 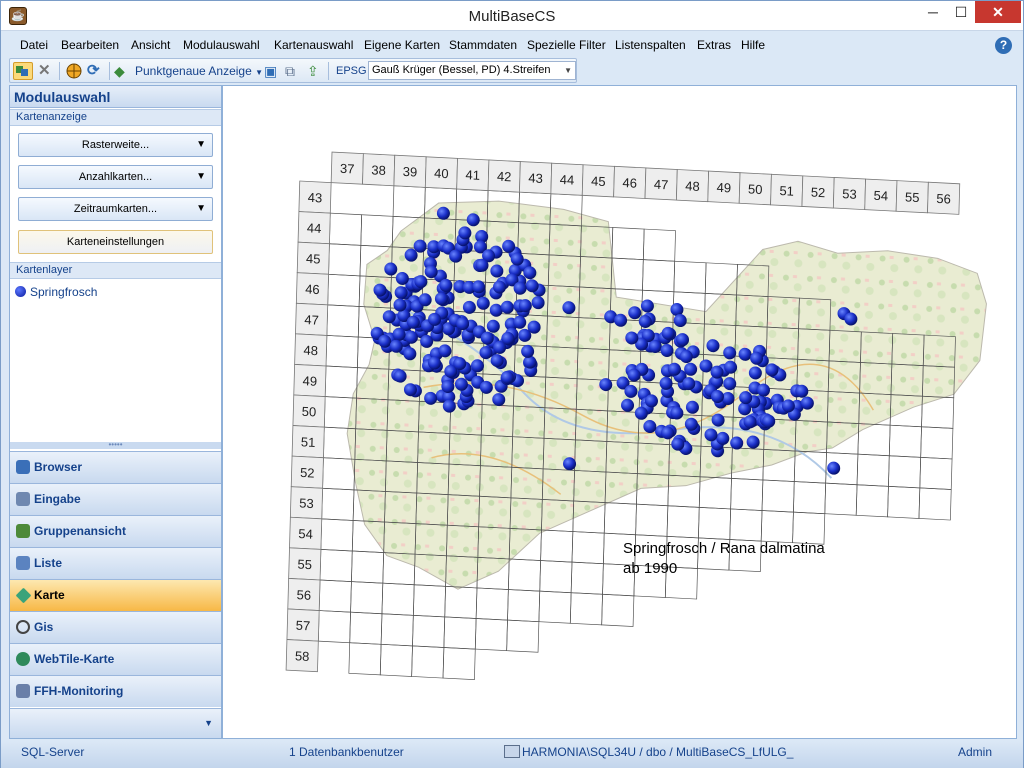 What do you see at coordinates (115, 467) in the screenshot?
I see `nav-browser: Browser` at bounding box center [115, 467].